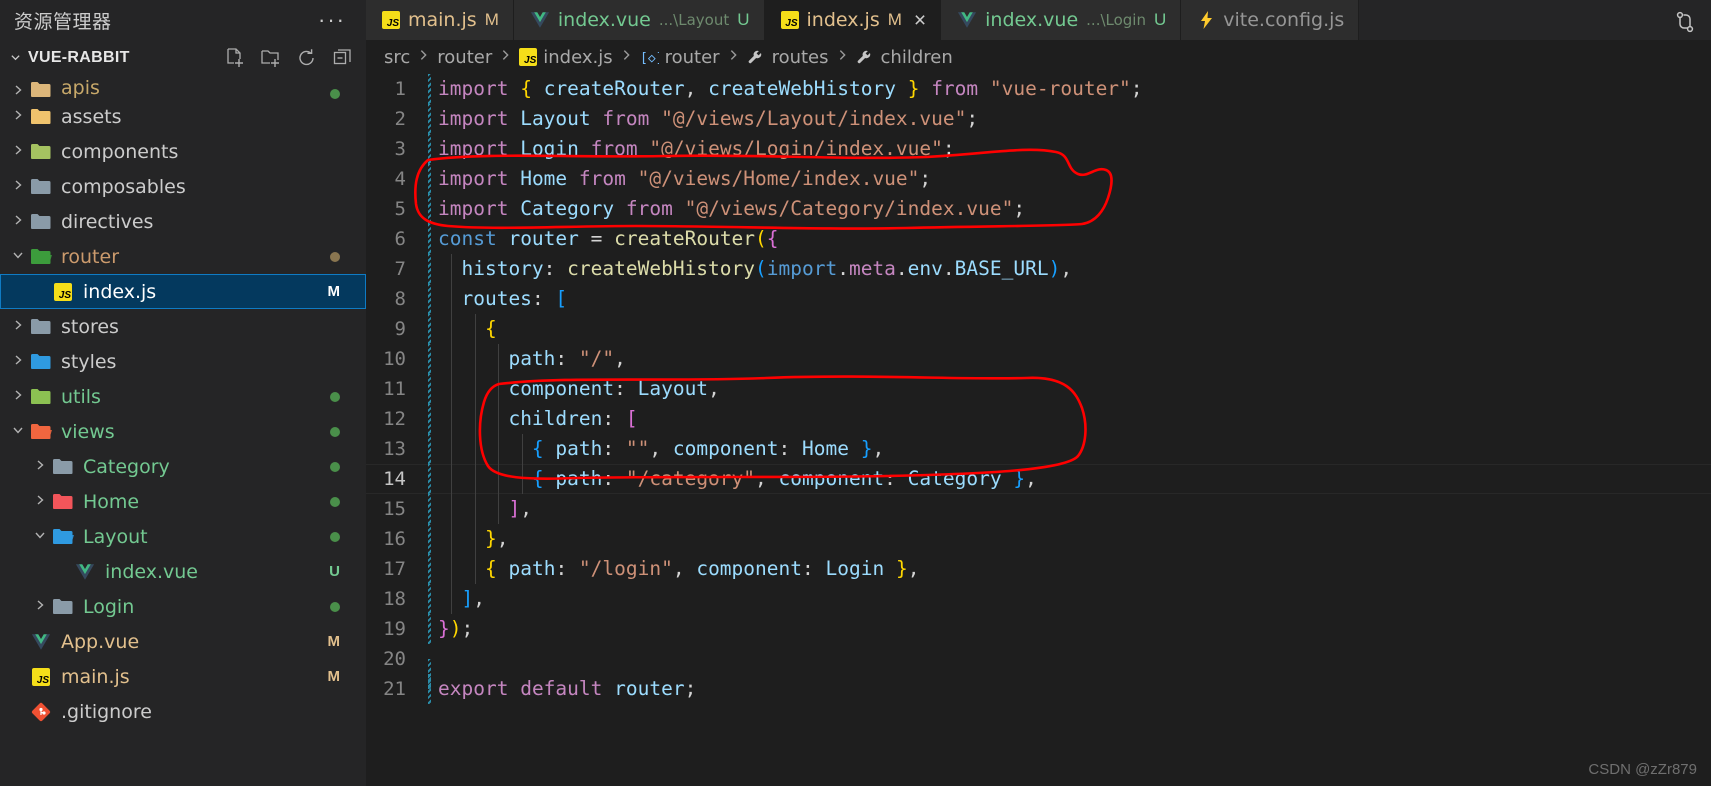  What do you see at coordinates (788, 57) in the screenshot?
I see `breadcrumb-item-routes: routes` at bounding box center [788, 57].